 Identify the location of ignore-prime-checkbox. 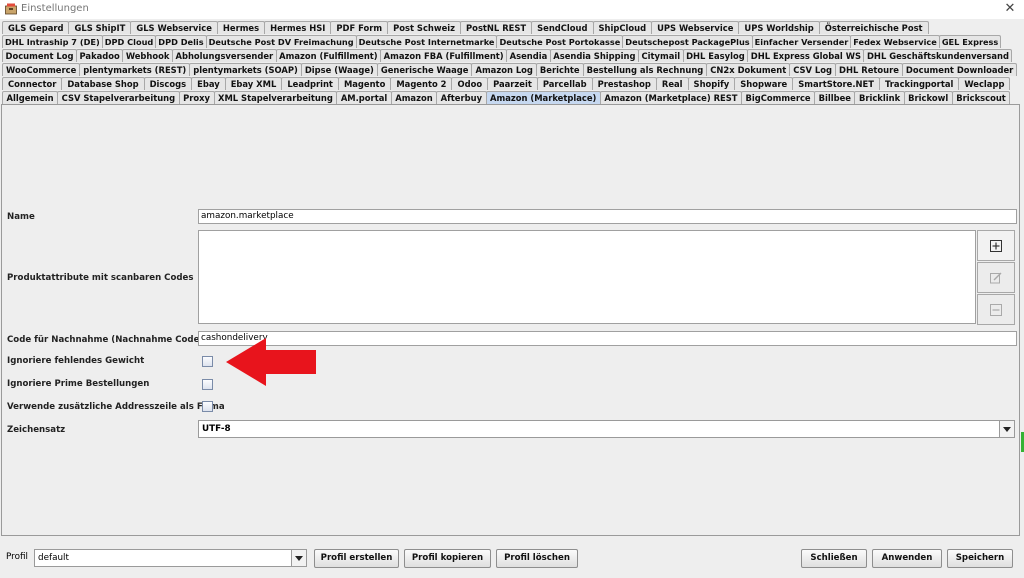
(207, 384).